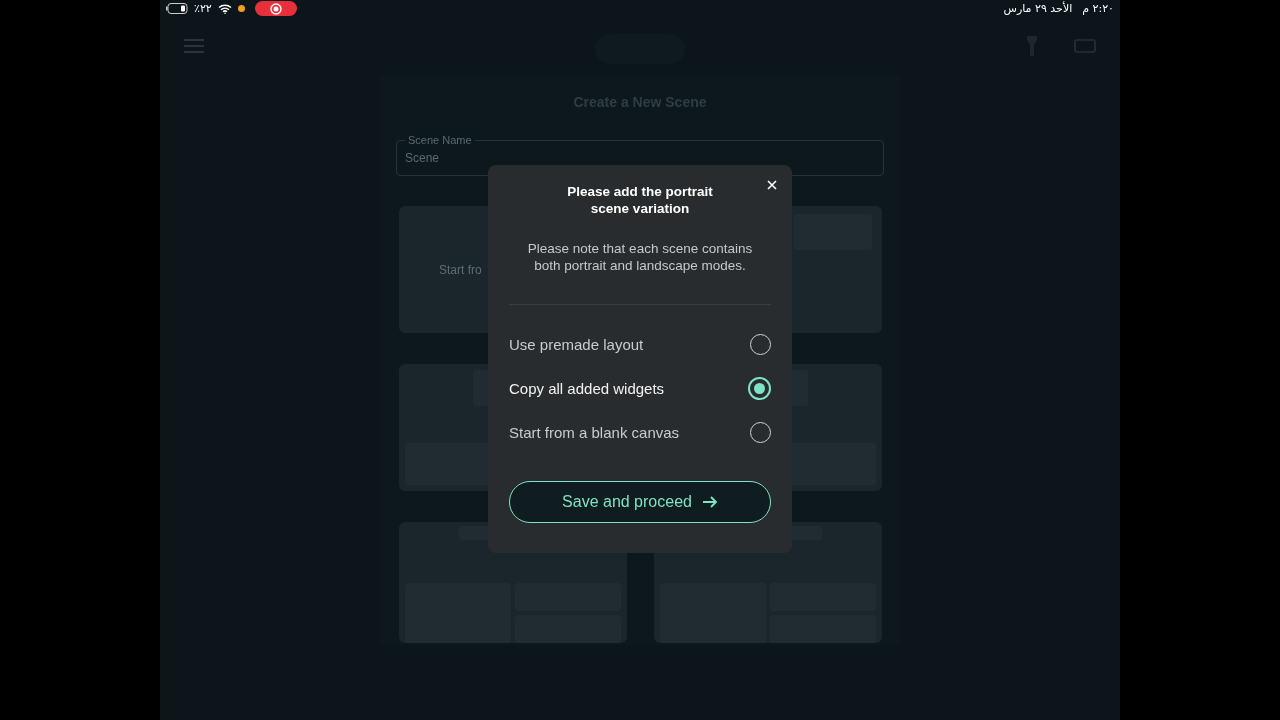  Describe the element at coordinates (640, 432) in the screenshot. I see `option-row: Start from a blank canvas` at that location.